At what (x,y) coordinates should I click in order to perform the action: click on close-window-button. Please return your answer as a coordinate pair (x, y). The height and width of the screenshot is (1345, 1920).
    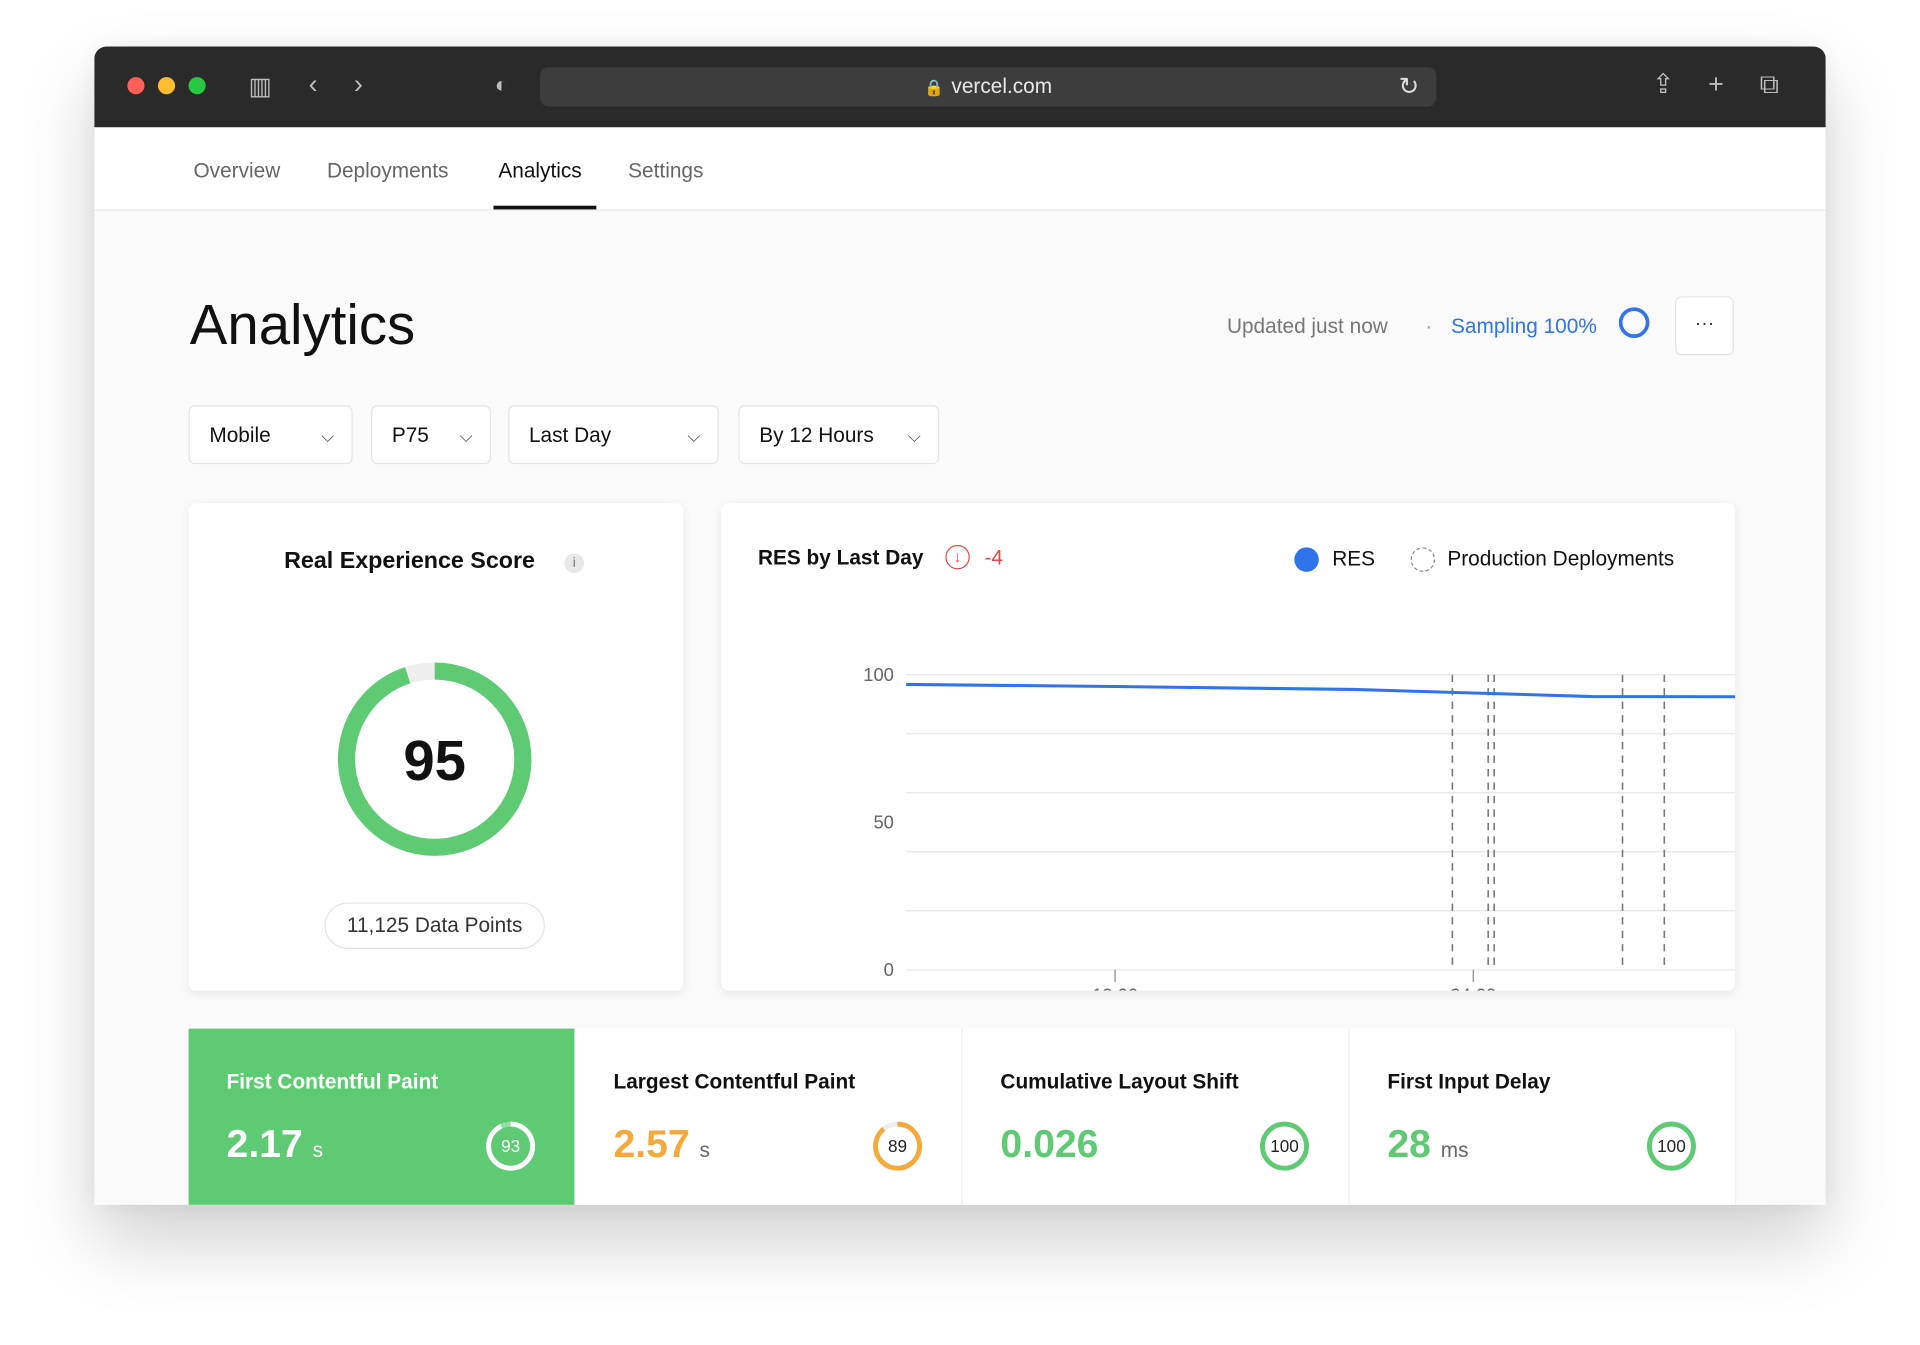
    Looking at the image, I should click on (136, 86).